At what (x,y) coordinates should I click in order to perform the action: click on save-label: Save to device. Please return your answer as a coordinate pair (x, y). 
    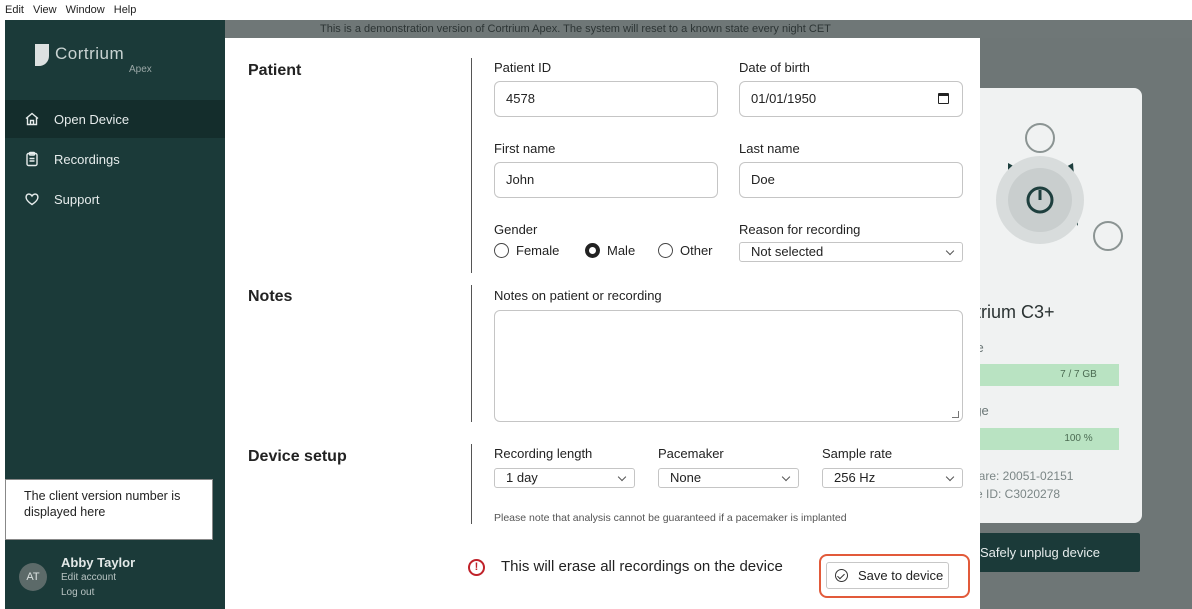
    Looking at the image, I should click on (901, 575).